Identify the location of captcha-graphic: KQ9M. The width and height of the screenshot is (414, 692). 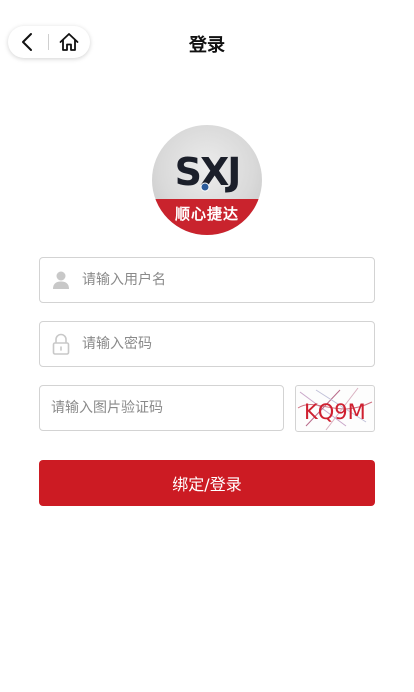
(335, 409).